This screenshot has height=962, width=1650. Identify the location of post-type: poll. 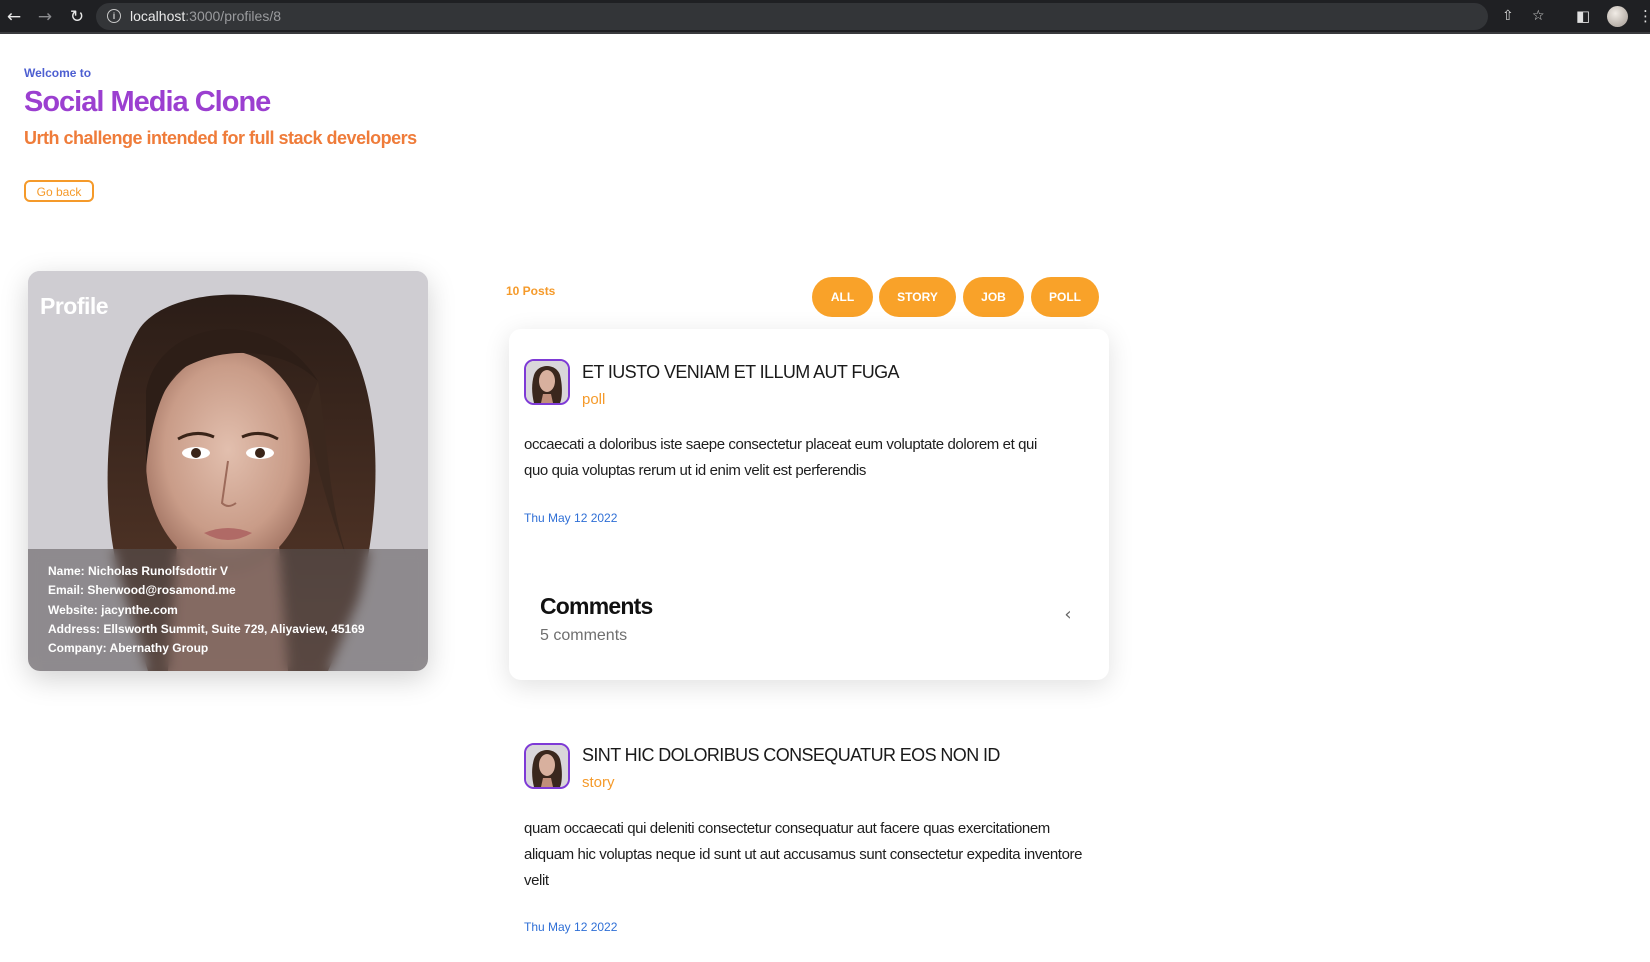
(594, 399).